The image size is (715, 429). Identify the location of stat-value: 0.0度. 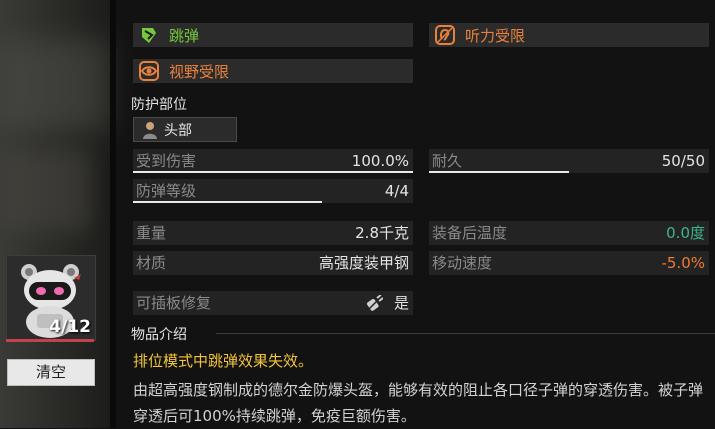
(685, 233).